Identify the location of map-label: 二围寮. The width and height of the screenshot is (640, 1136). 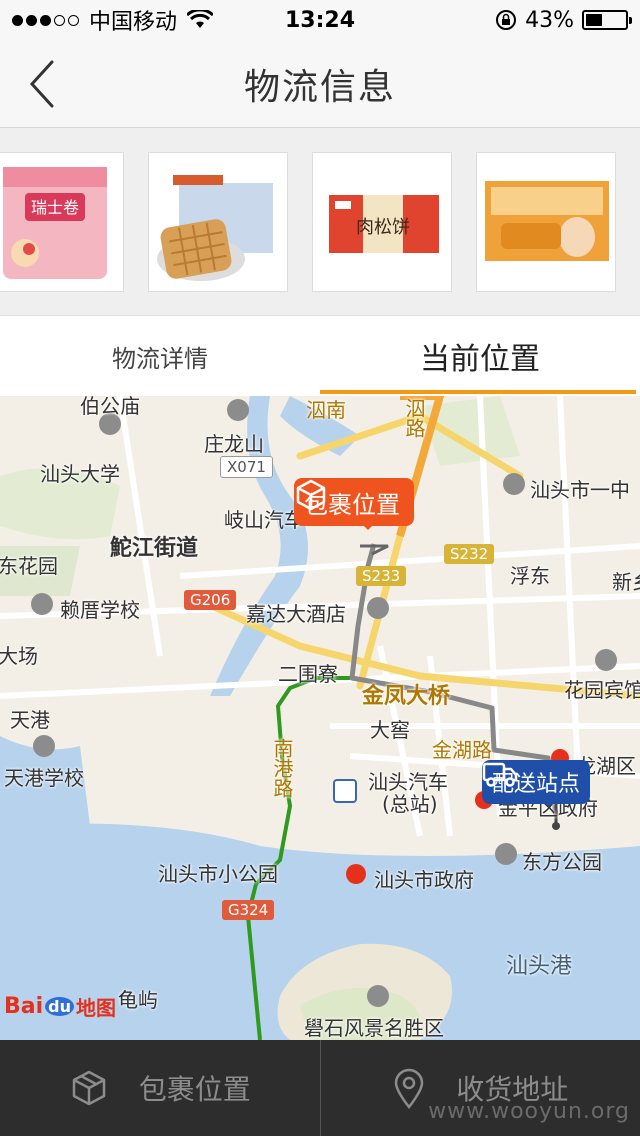
(308, 674).